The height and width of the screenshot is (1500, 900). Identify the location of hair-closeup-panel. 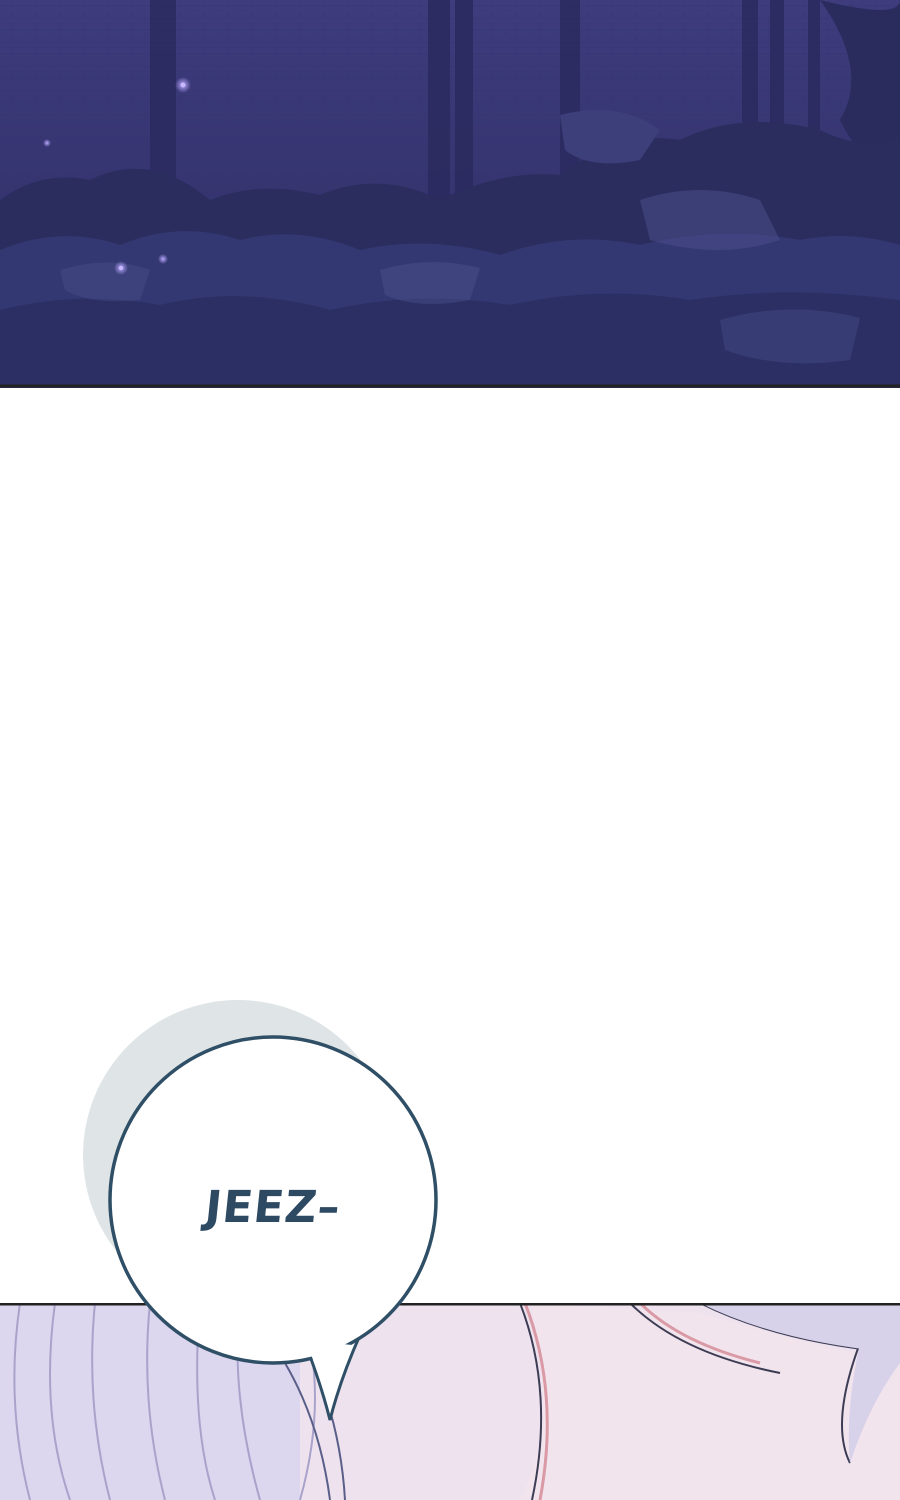
(450, 1401).